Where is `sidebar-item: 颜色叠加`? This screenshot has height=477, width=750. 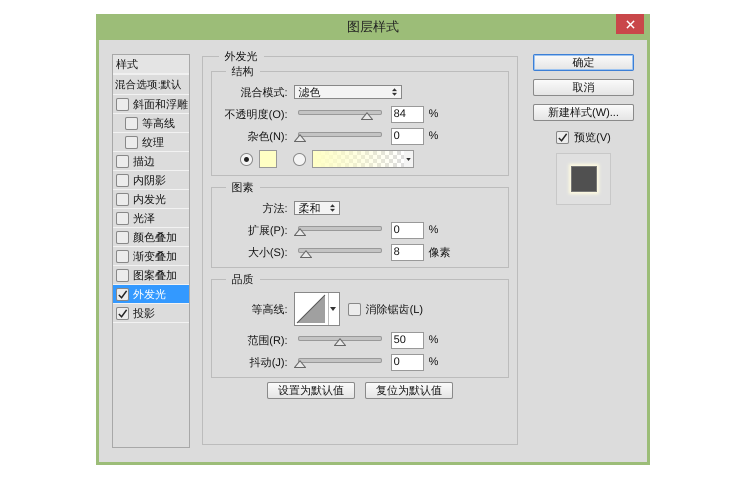
sidebar-item: 颜色叠加 is located at coordinates (151, 237).